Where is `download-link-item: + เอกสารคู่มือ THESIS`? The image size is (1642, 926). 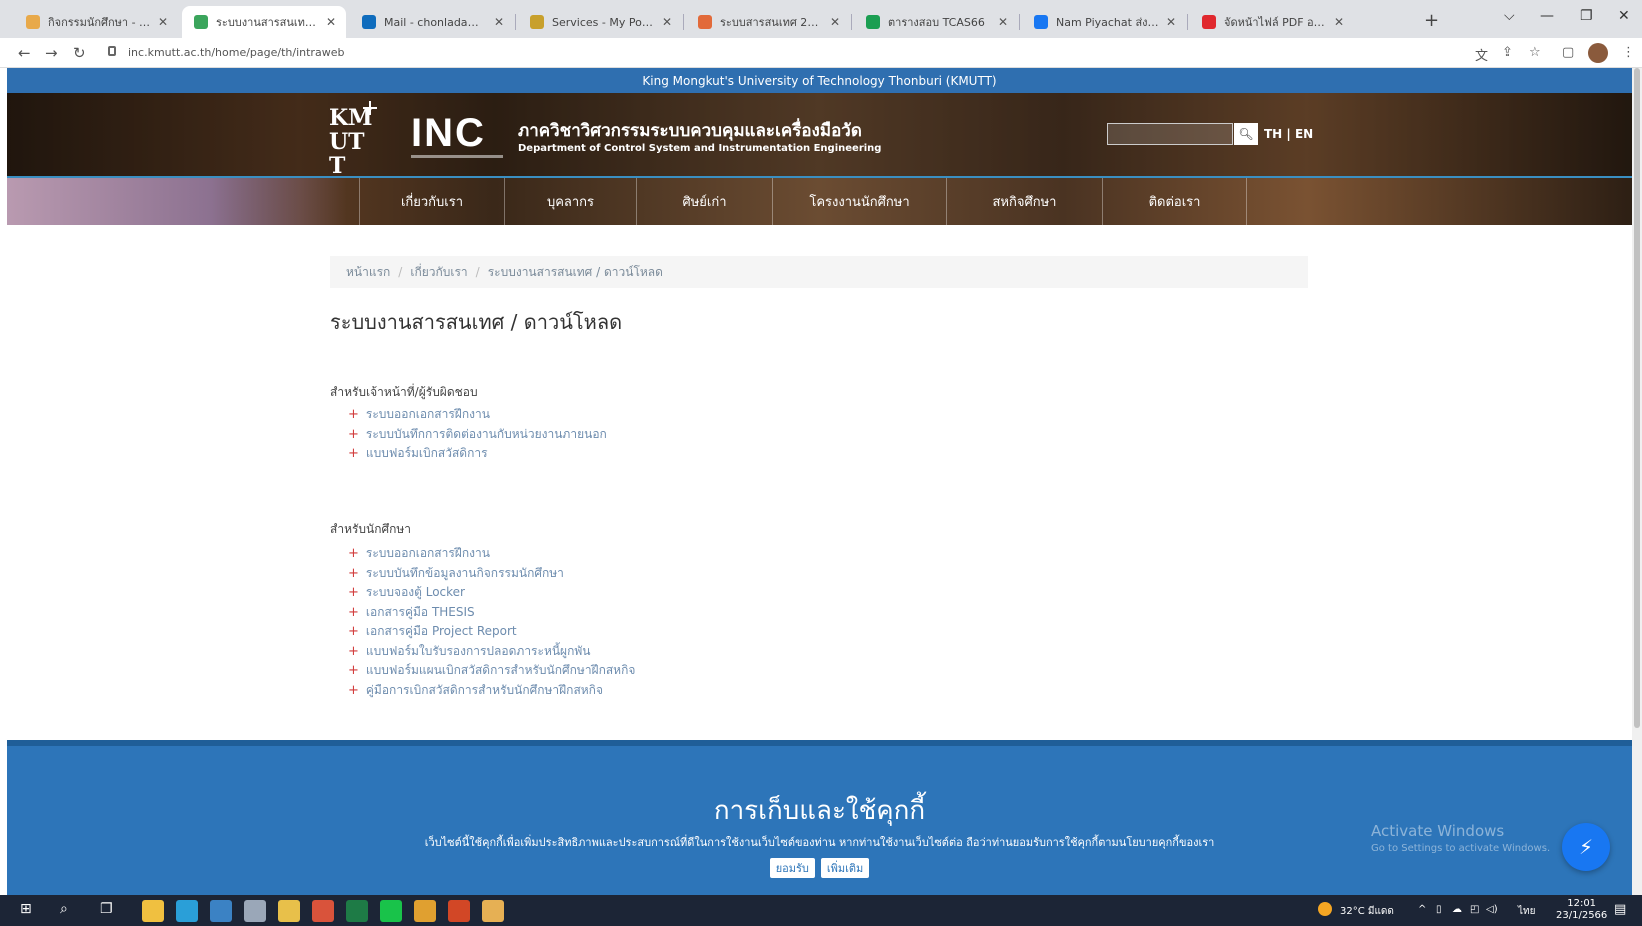
download-link-item: + เอกสารคู่มือ THESIS is located at coordinates (491, 613).